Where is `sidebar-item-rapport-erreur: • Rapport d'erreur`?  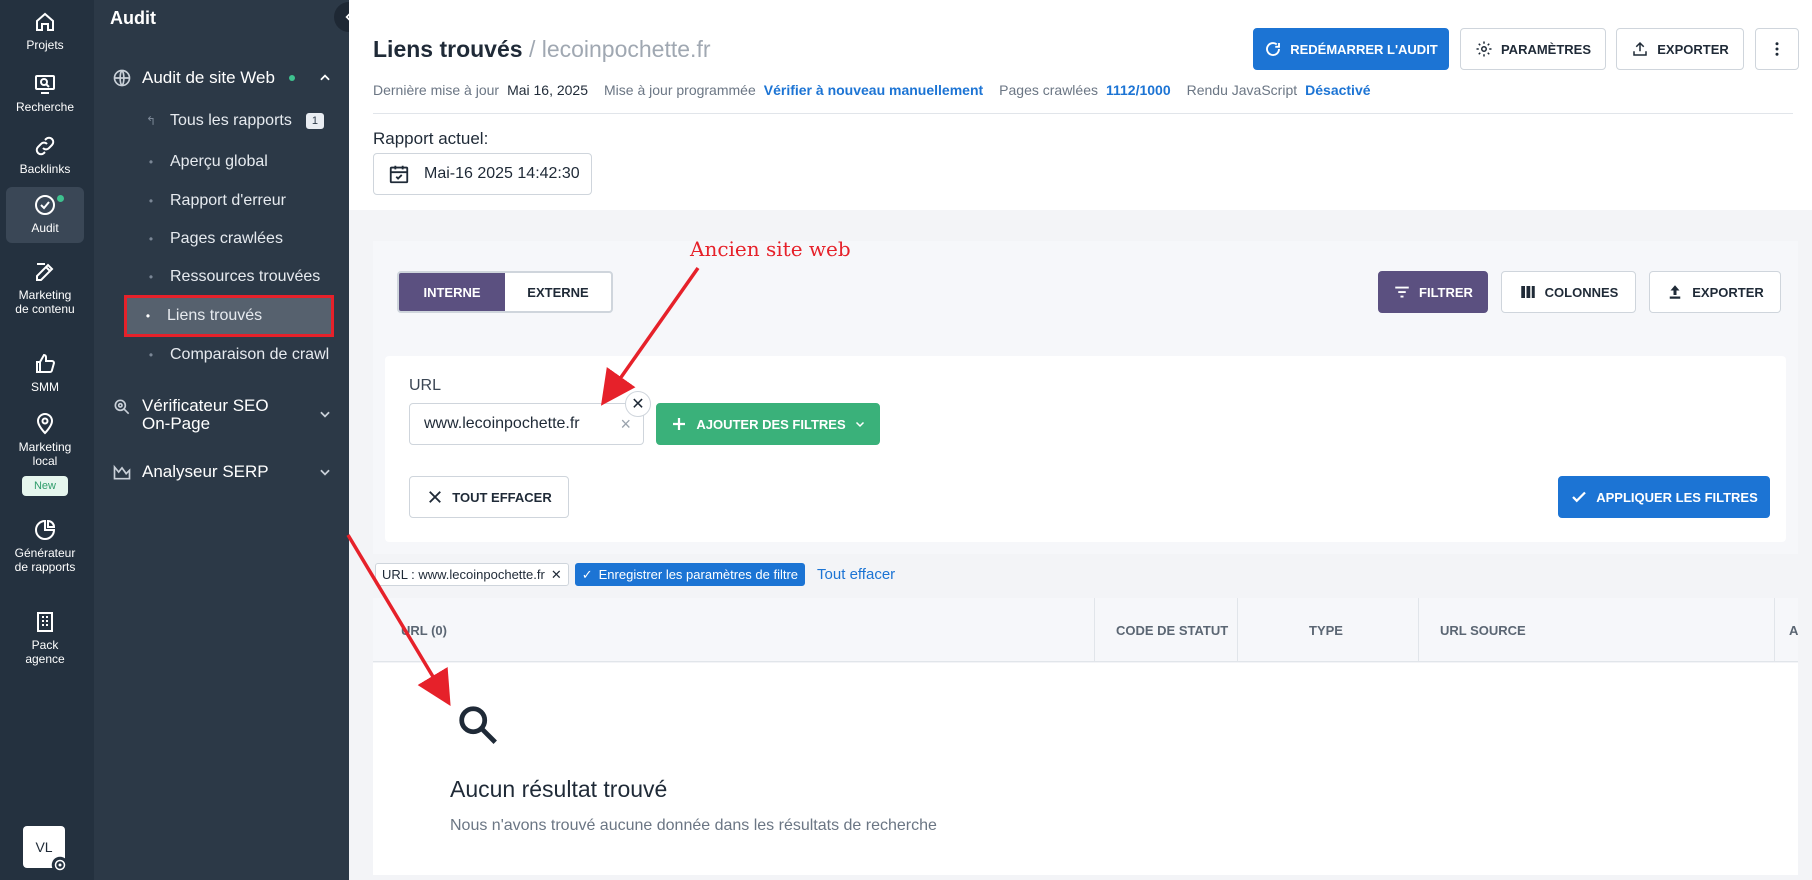 sidebar-item-rapport-erreur: • Rapport d'erreur is located at coordinates (215, 201).